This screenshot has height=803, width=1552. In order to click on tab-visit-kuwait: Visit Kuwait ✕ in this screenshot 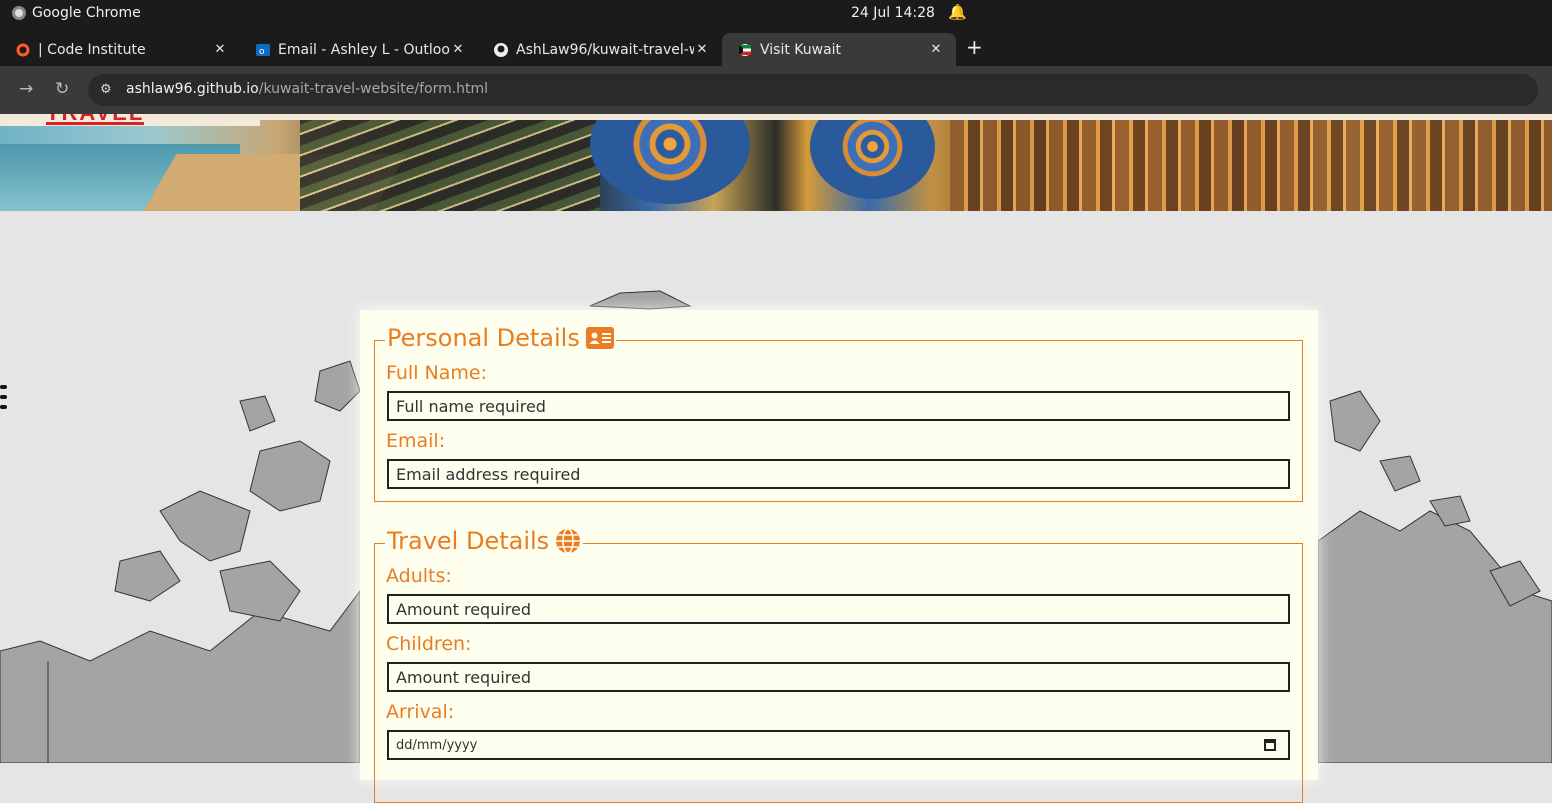, I will do `click(839, 49)`.